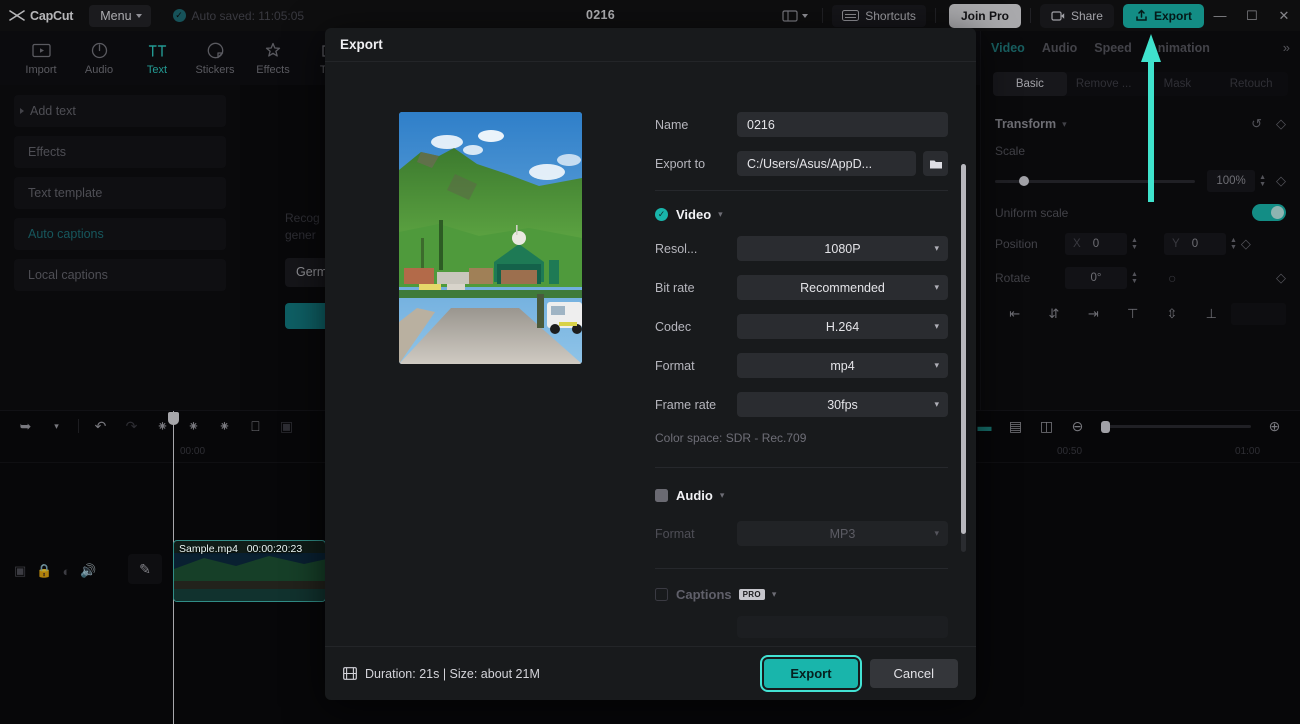 The width and height of the screenshot is (1300, 724). I want to click on codec-select: H.264 ▾, so click(842, 326).